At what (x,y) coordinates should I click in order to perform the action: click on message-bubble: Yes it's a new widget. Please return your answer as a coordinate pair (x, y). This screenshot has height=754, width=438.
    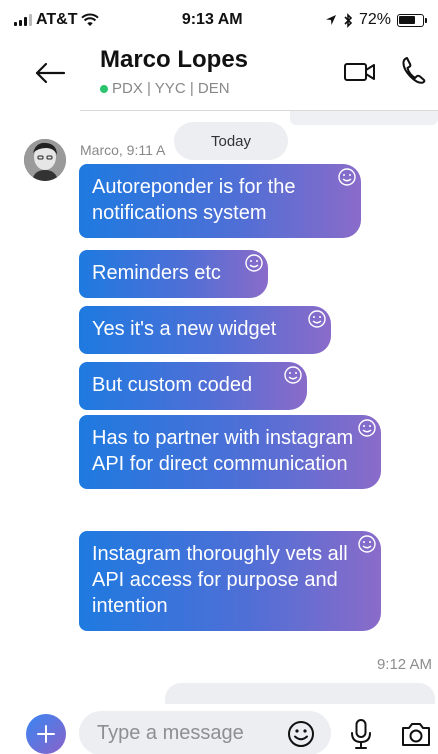
    Looking at the image, I should click on (205, 330).